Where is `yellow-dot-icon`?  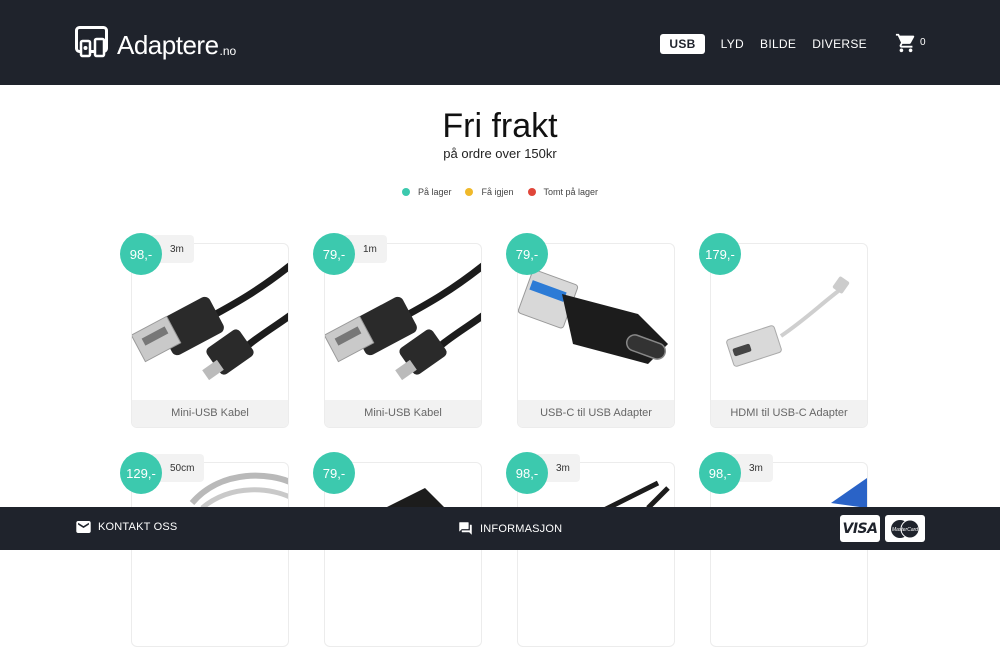
yellow-dot-icon is located at coordinates (469, 192).